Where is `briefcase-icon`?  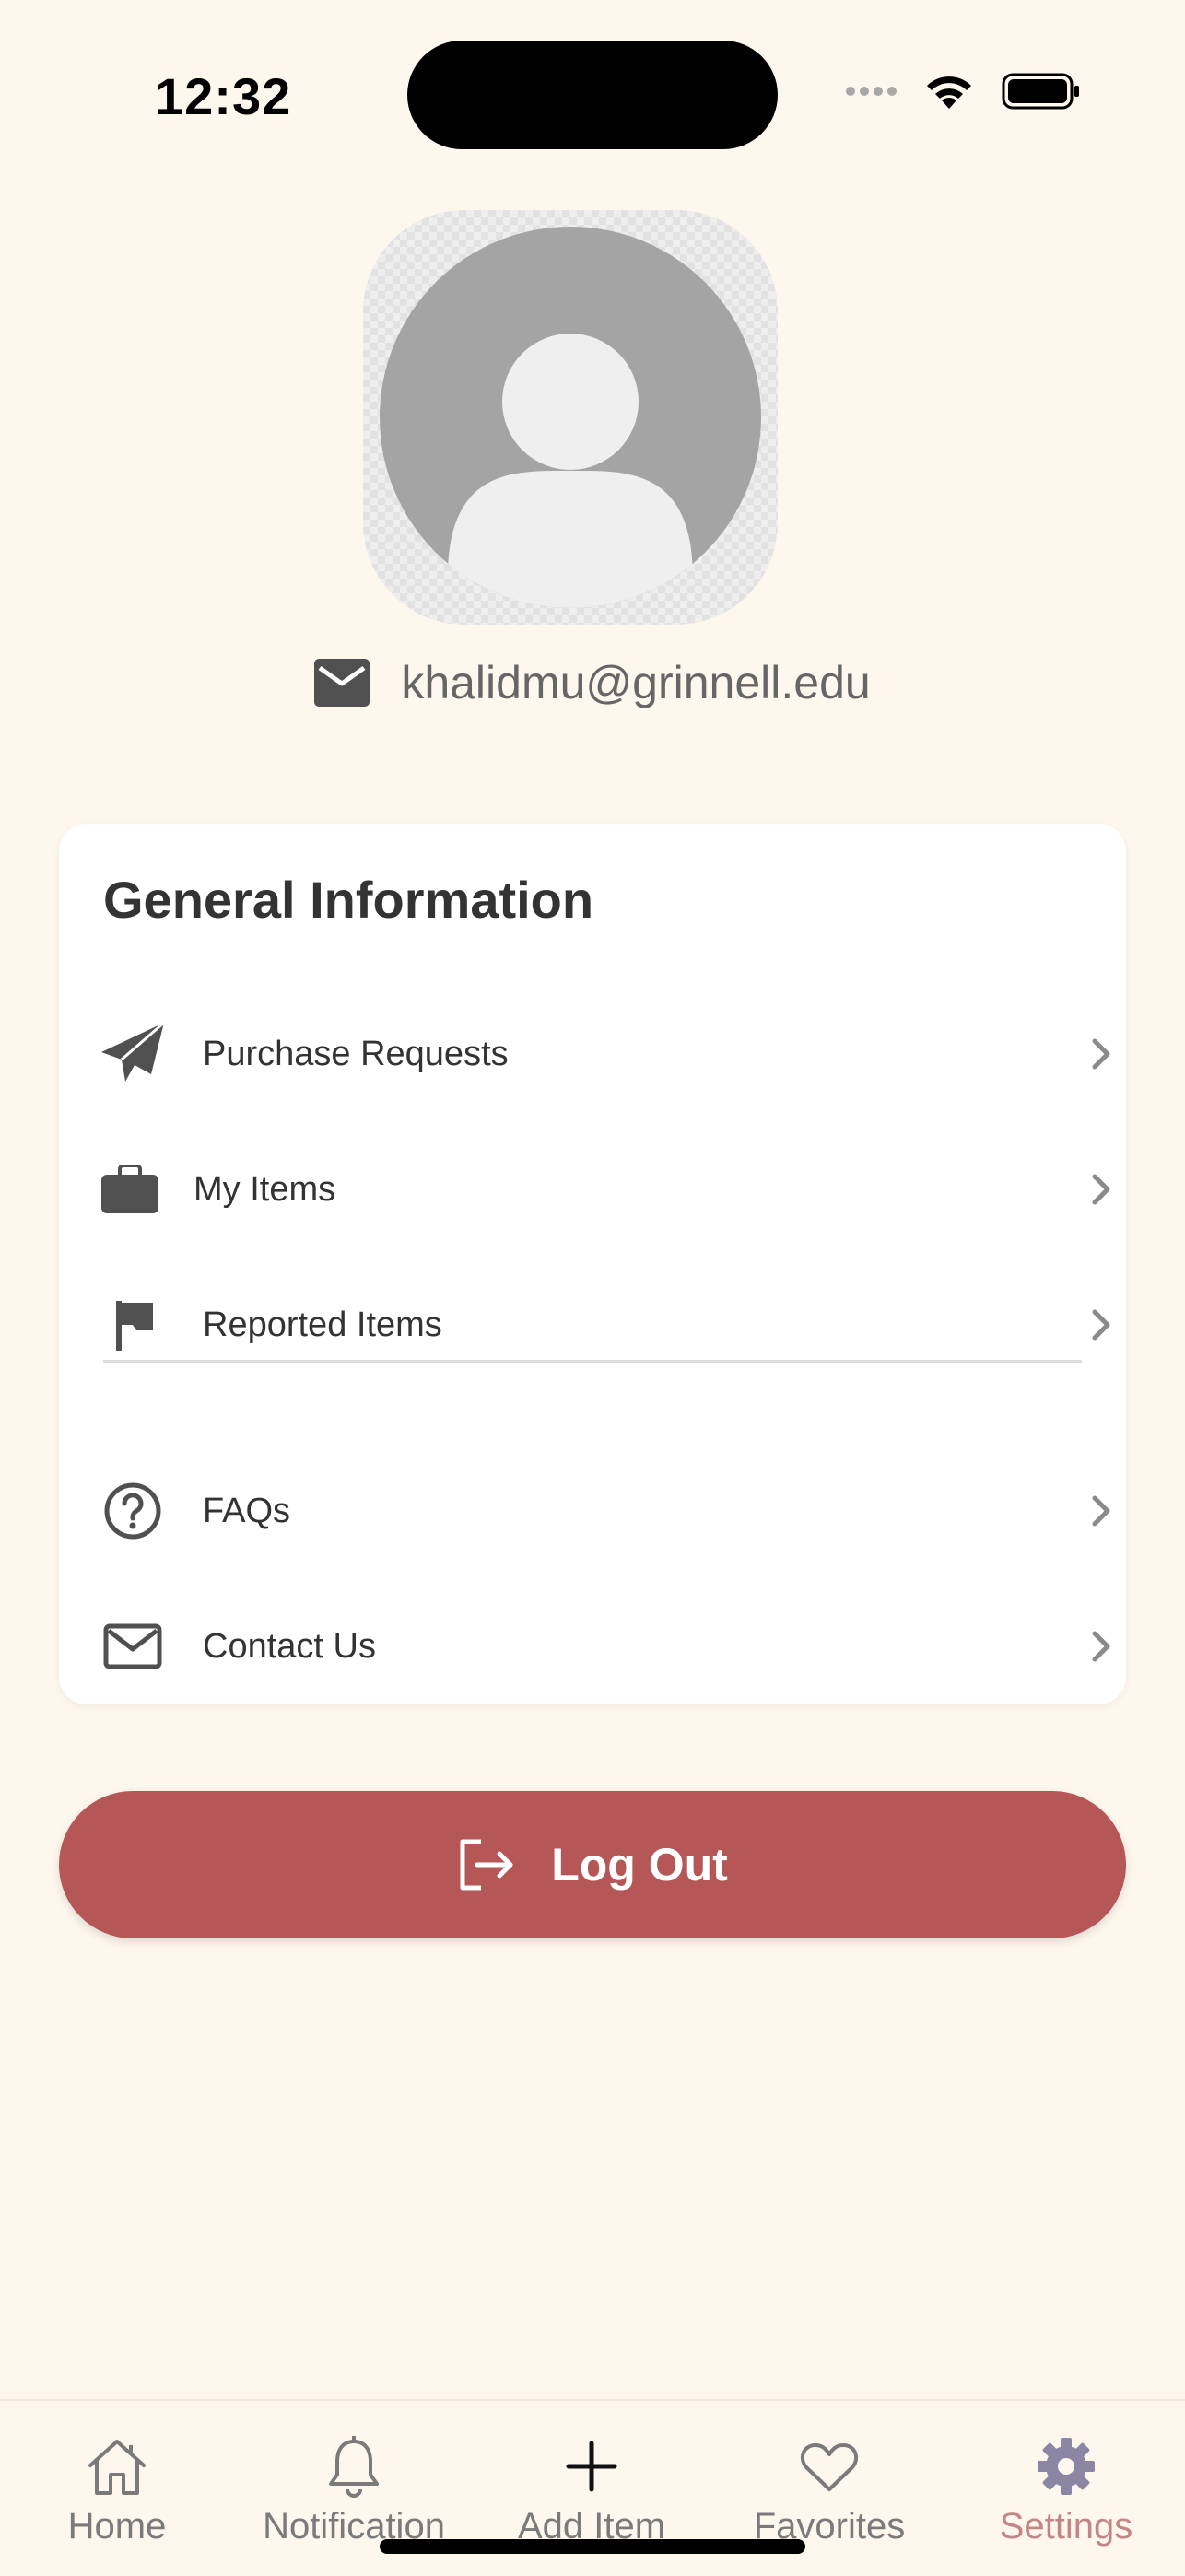
briefcase-icon is located at coordinates (129, 1189).